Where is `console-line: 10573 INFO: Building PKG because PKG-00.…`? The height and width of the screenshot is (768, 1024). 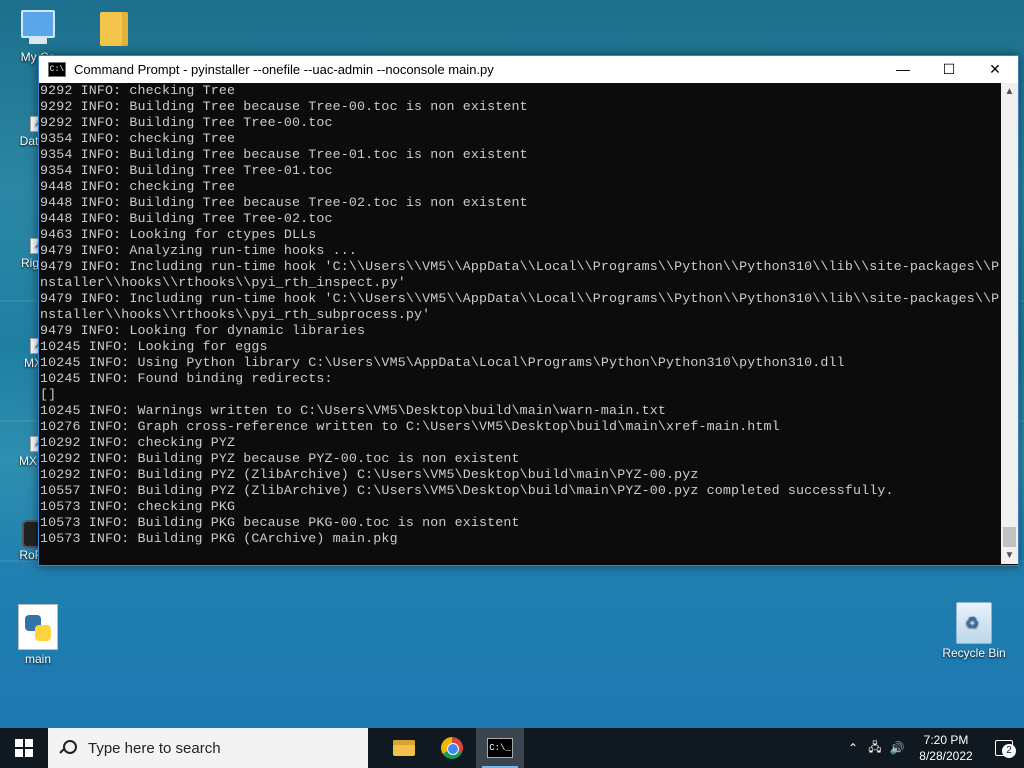 console-line: 10573 INFO: Building PKG because PKG-00.… is located at coordinates (280, 522).